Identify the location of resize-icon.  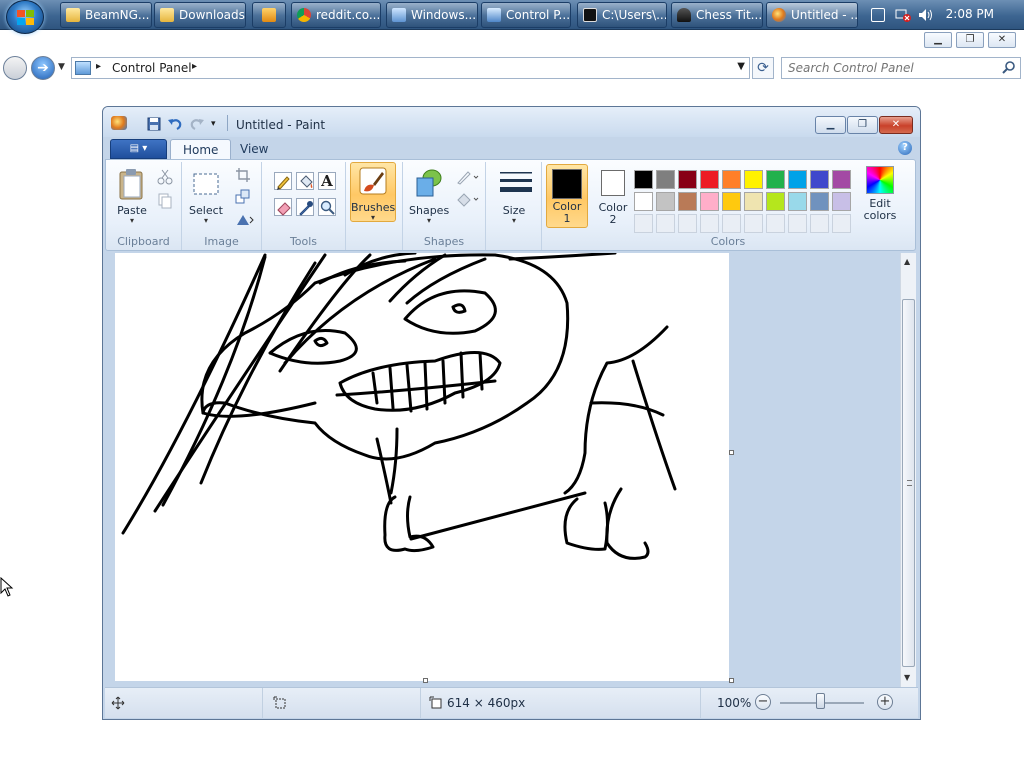
(243, 197).